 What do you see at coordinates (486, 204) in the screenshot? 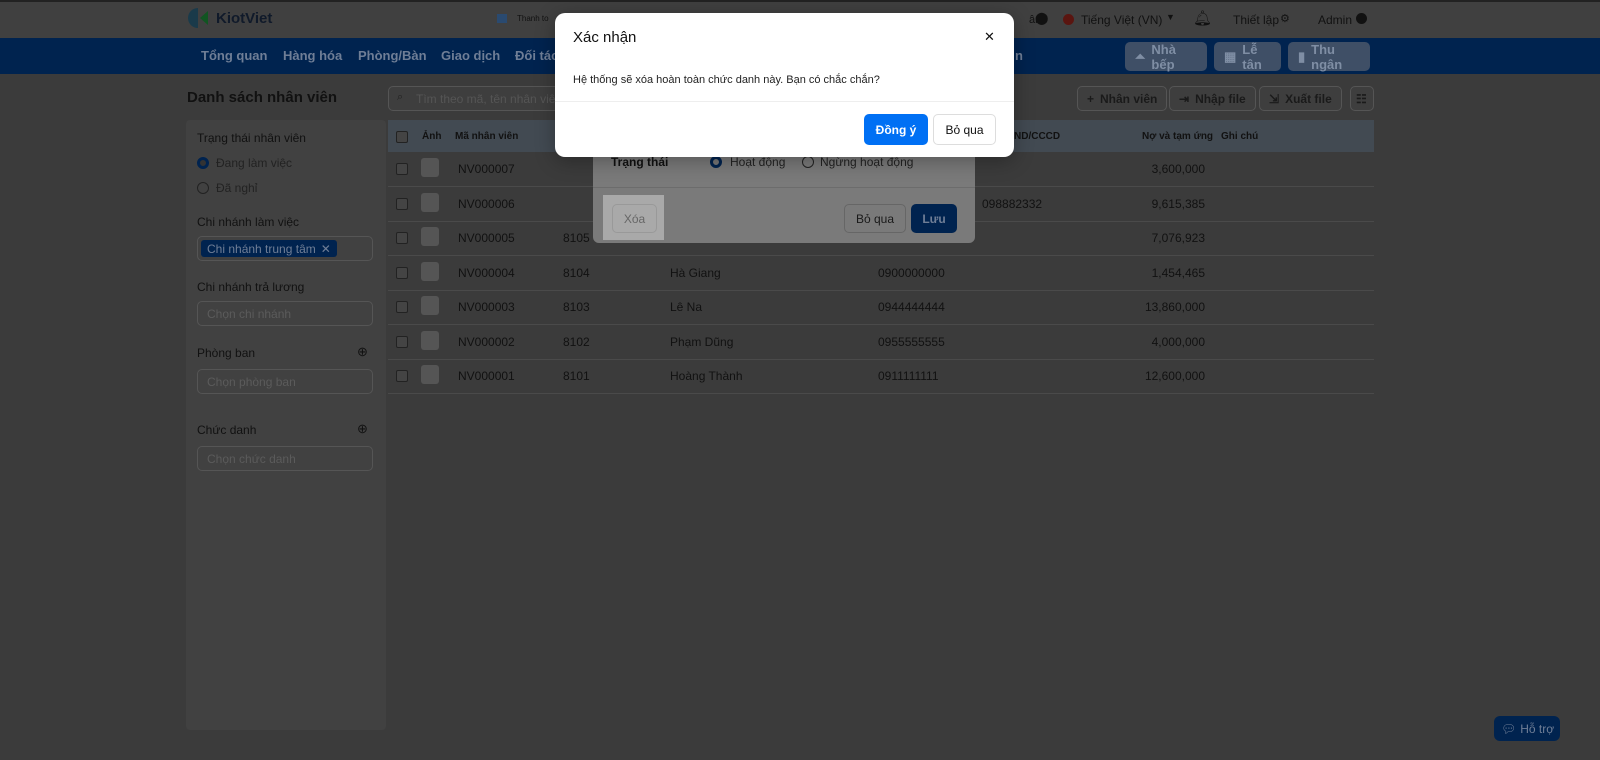
I see `employee-code: NV000006` at bounding box center [486, 204].